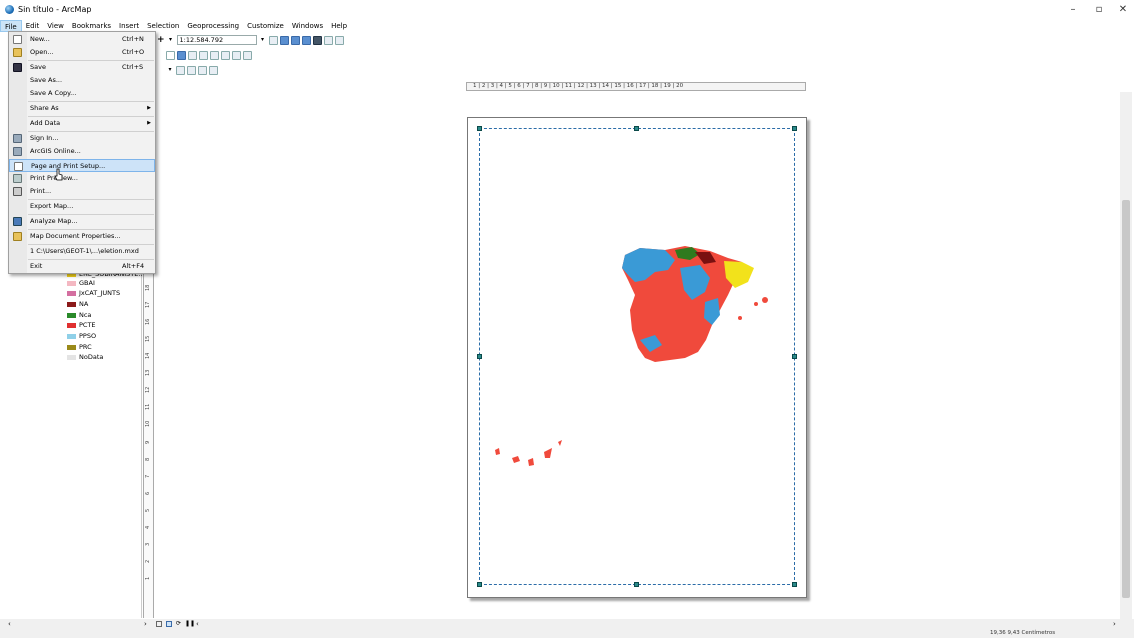  I want to click on printer-icon, so click(17, 191).